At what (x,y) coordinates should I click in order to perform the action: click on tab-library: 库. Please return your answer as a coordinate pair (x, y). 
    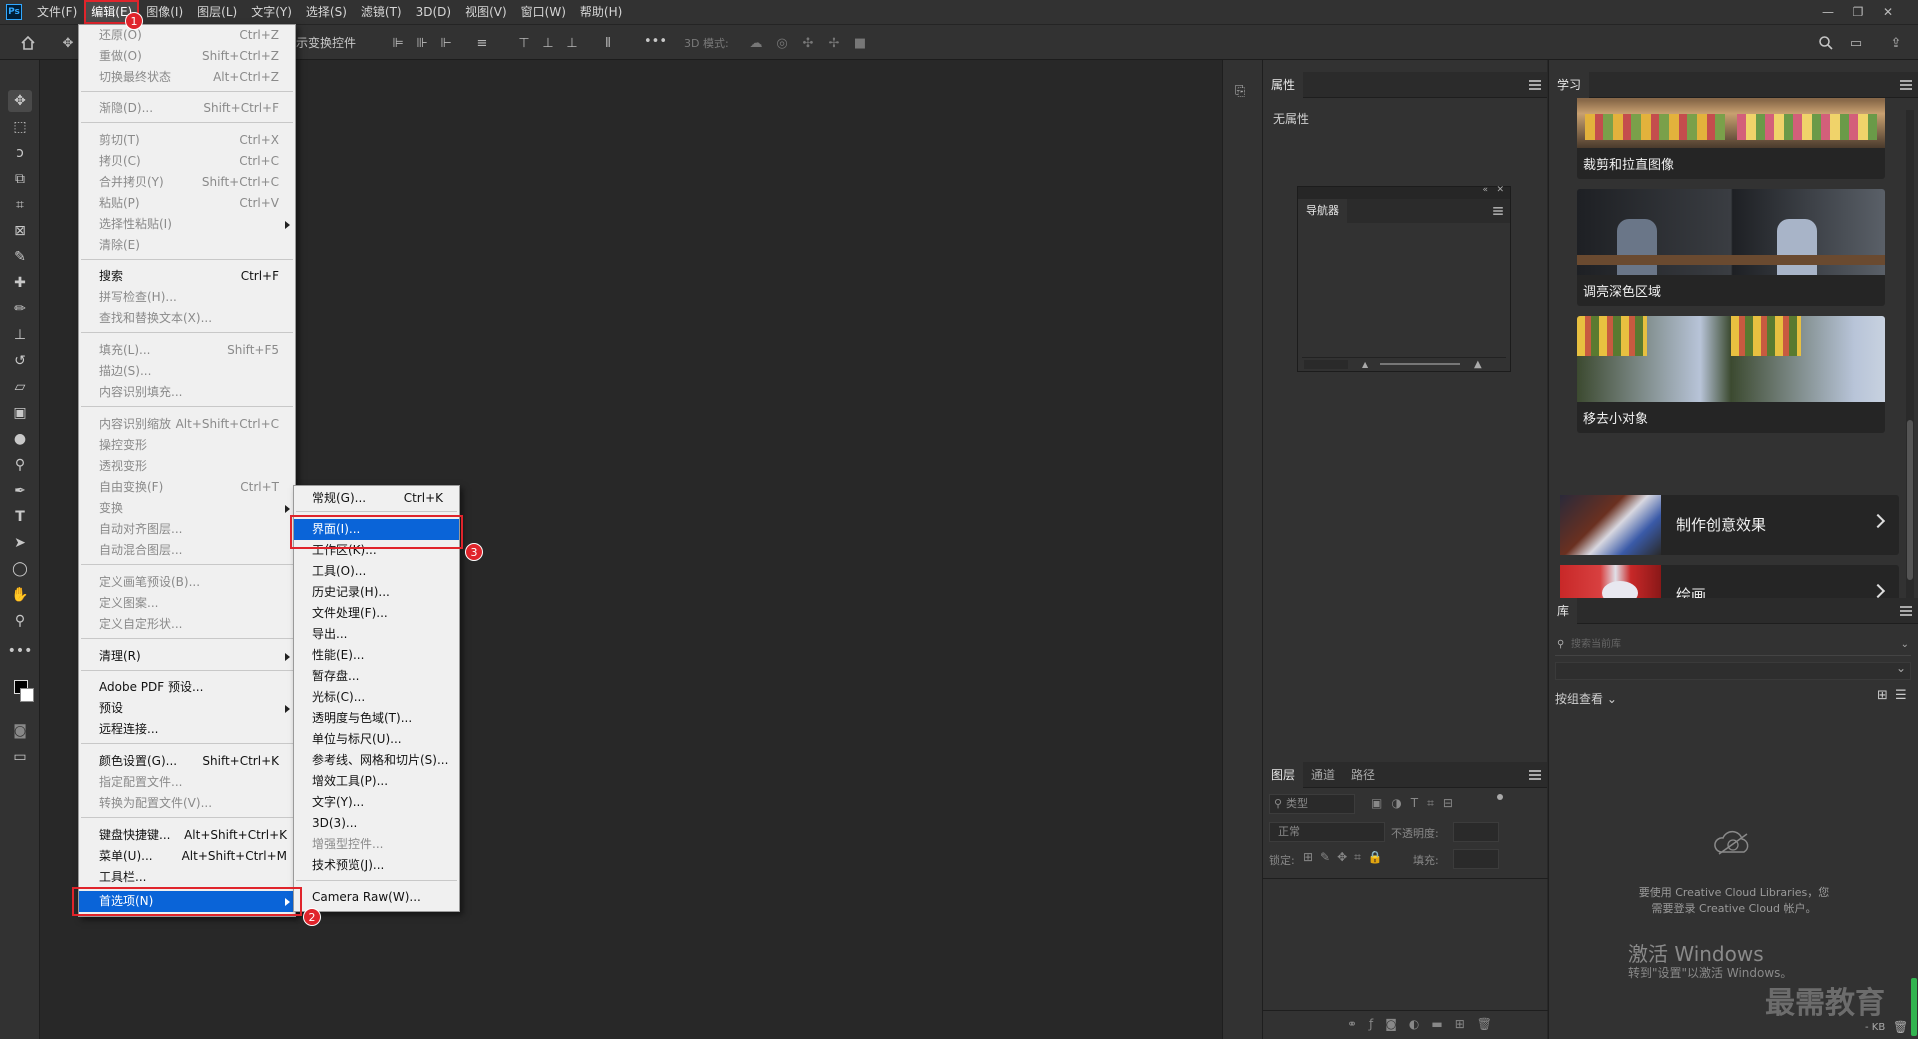
    Looking at the image, I should click on (1563, 611).